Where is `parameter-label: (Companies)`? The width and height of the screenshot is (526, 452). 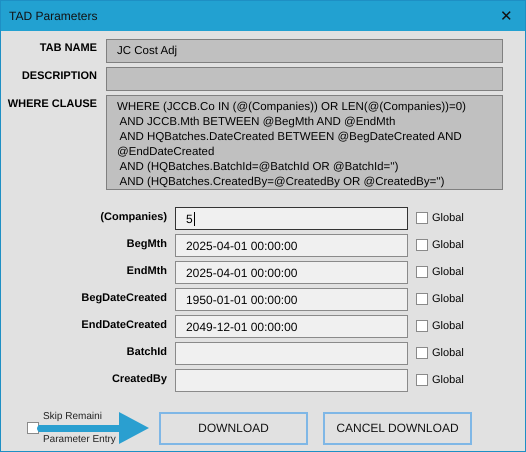 parameter-label: (Companies) is located at coordinates (133, 216).